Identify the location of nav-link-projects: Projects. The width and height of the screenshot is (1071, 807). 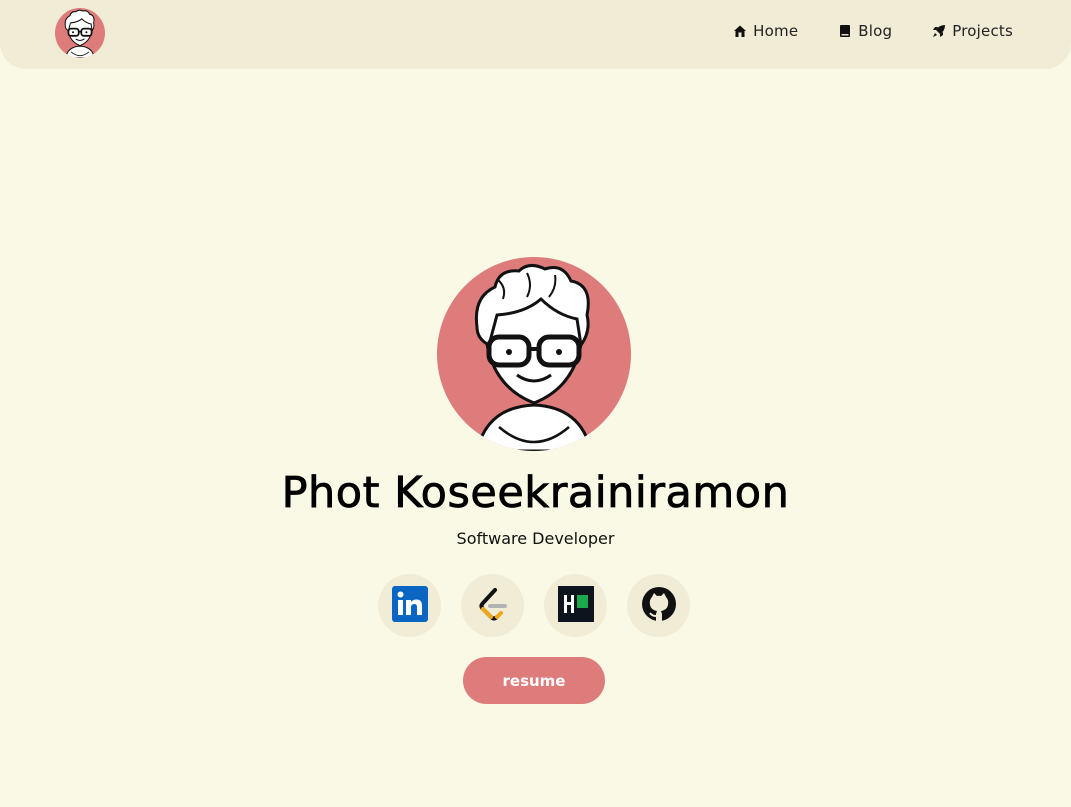
(972, 31).